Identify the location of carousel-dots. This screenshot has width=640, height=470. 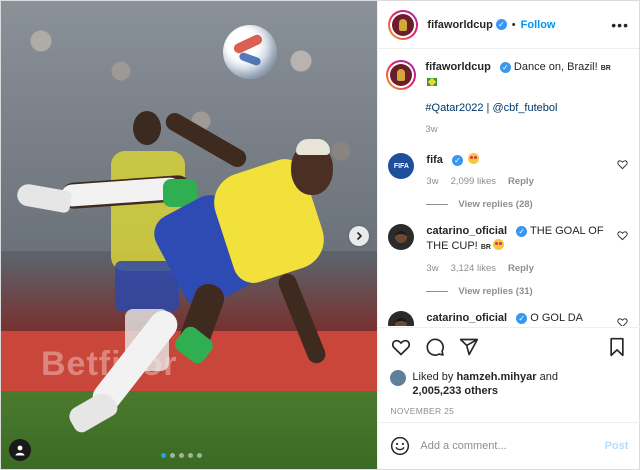
(181, 455).